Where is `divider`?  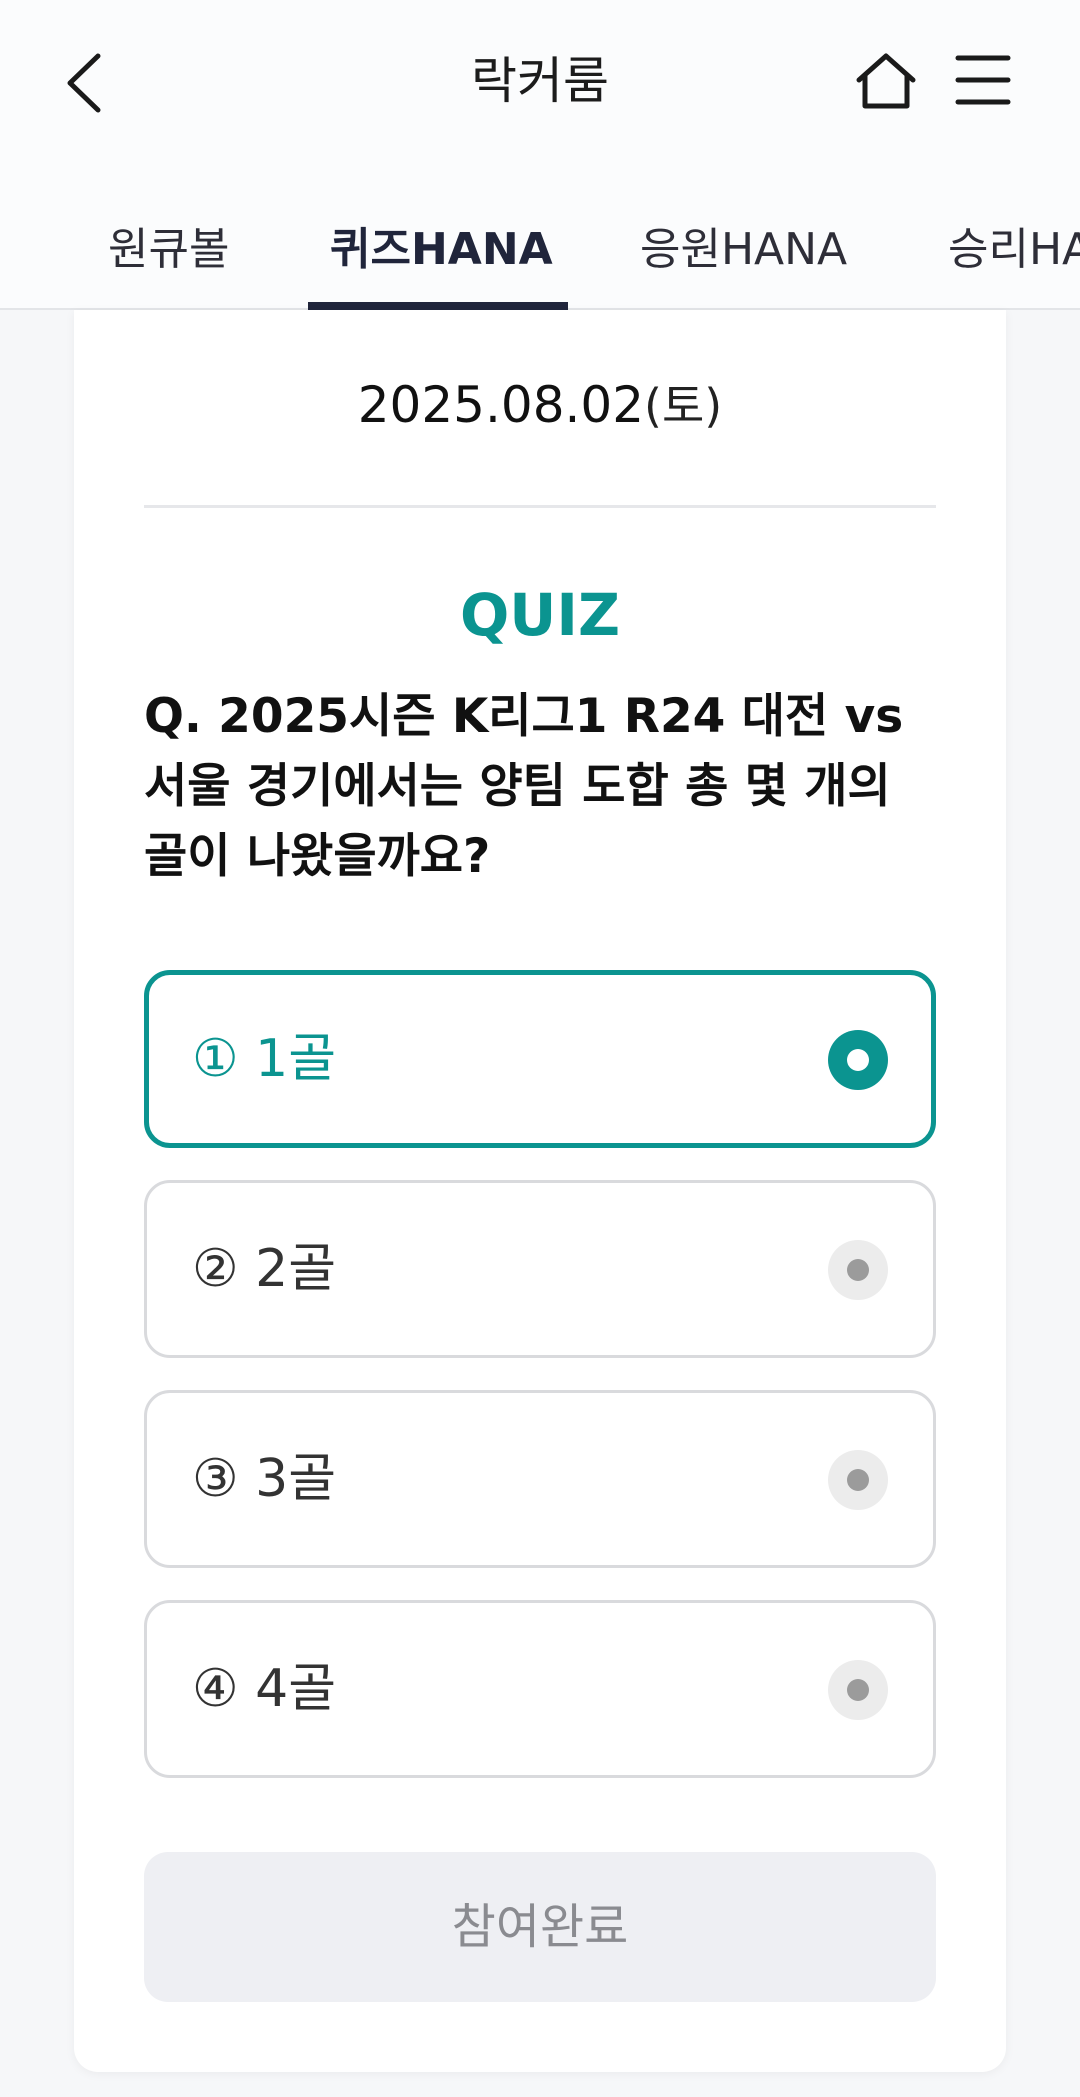 divider is located at coordinates (540, 506).